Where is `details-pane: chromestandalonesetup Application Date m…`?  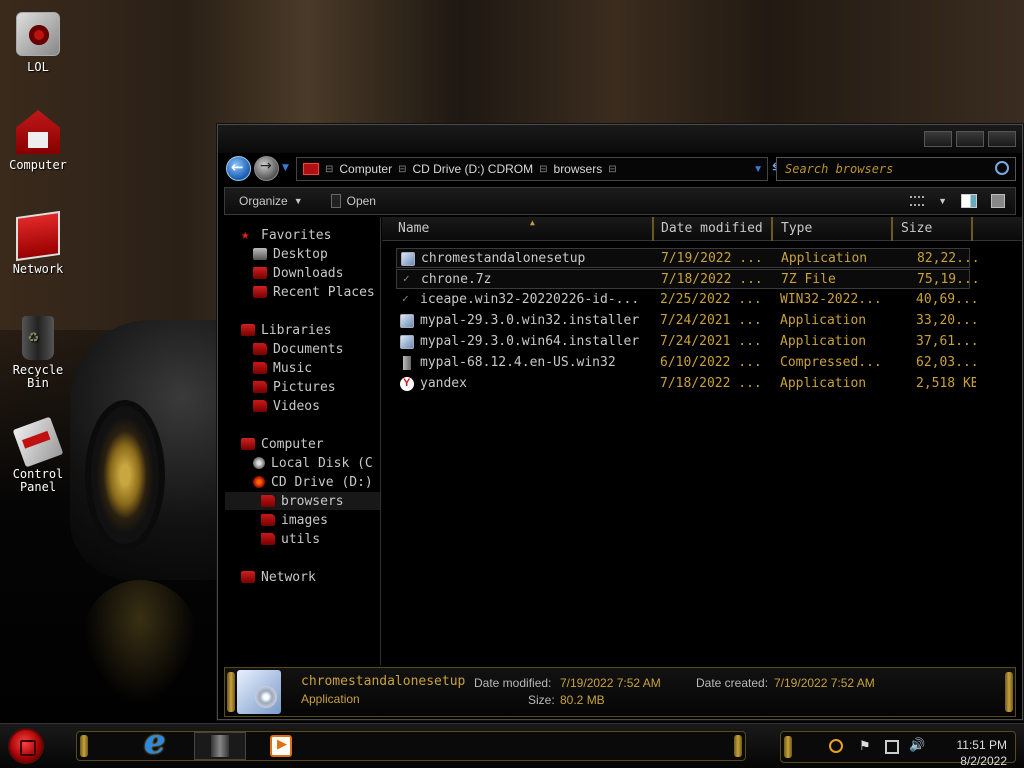
details-pane: chromestandalonesetup Application Date m… is located at coordinates (620, 692).